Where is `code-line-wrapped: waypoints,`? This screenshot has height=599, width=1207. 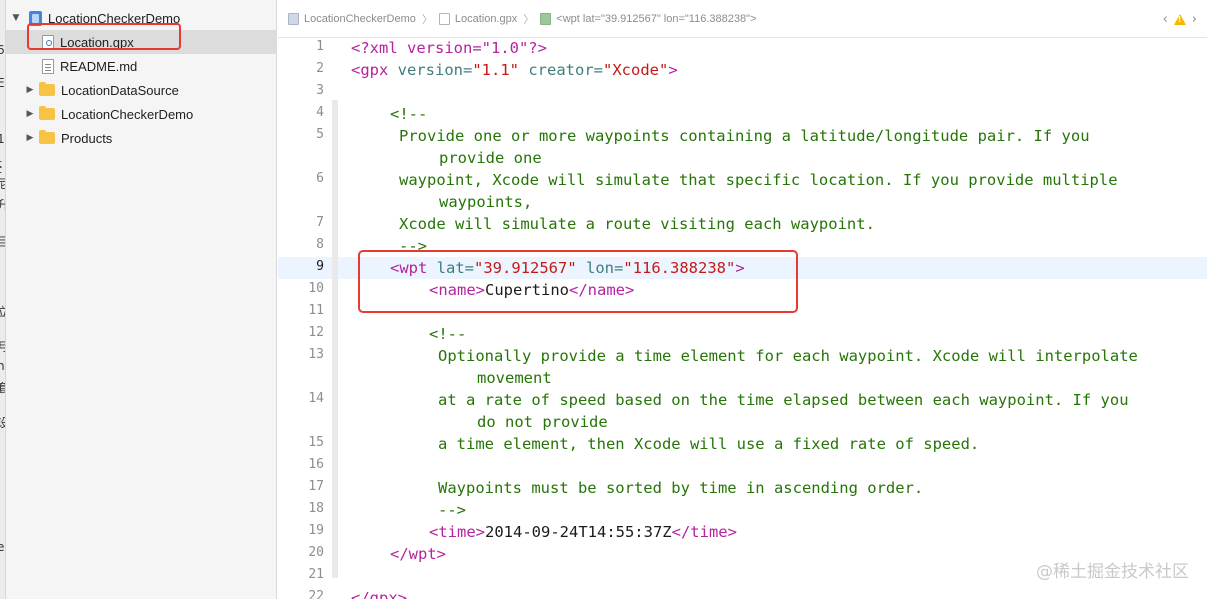 code-line-wrapped: waypoints, is located at coordinates (486, 202).